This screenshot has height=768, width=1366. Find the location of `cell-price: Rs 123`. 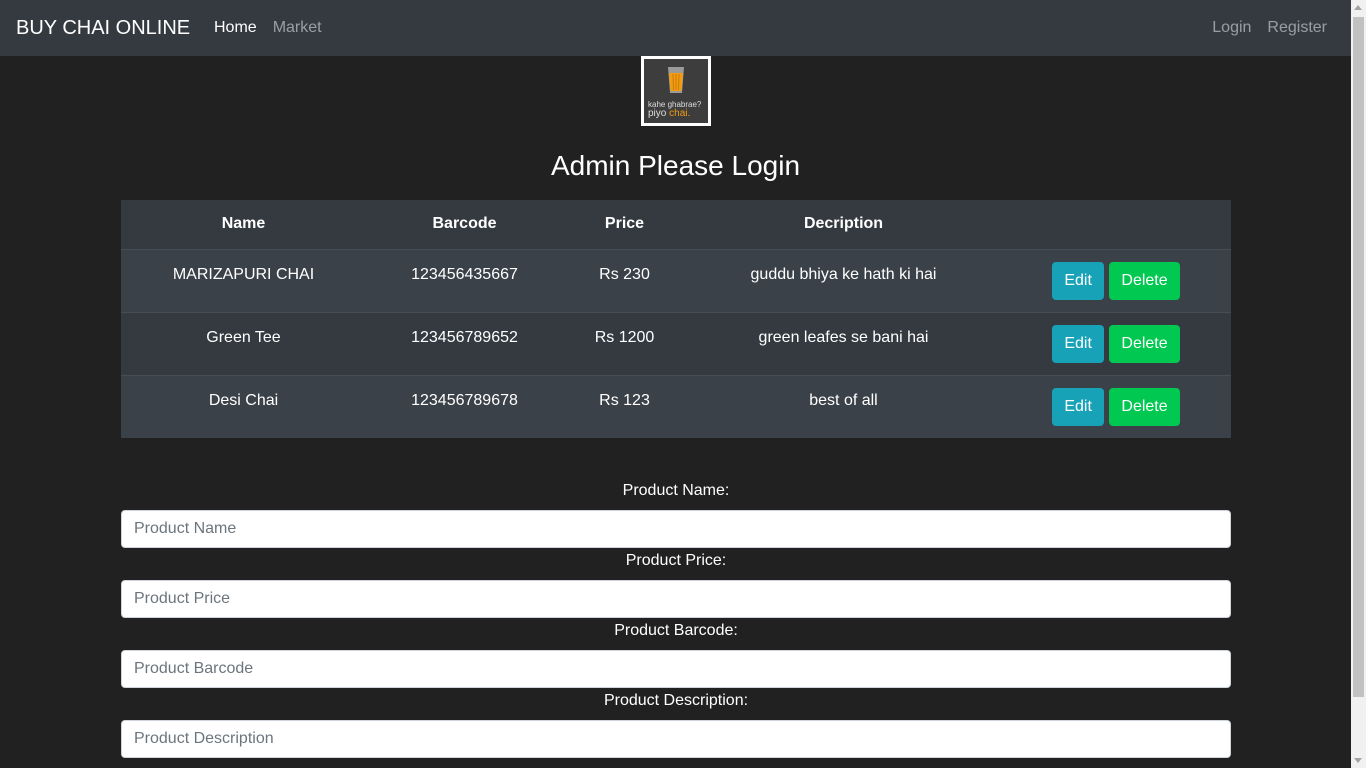

cell-price: Rs 123 is located at coordinates (624, 406).